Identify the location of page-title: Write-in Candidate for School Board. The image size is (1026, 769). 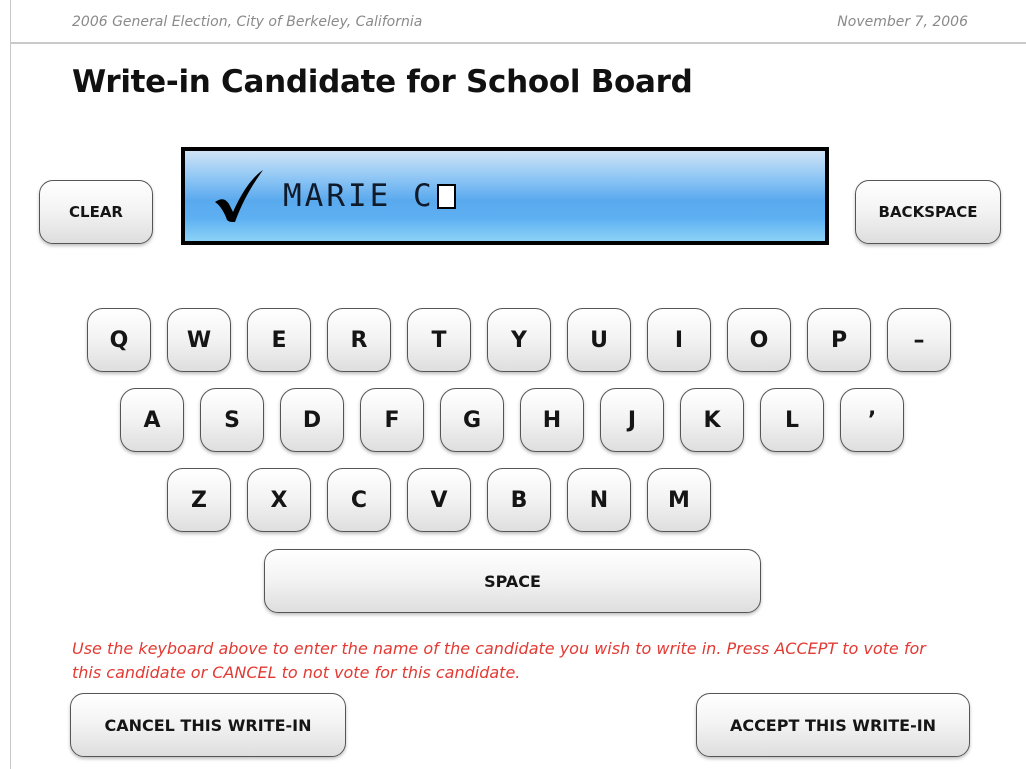
(382, 82).